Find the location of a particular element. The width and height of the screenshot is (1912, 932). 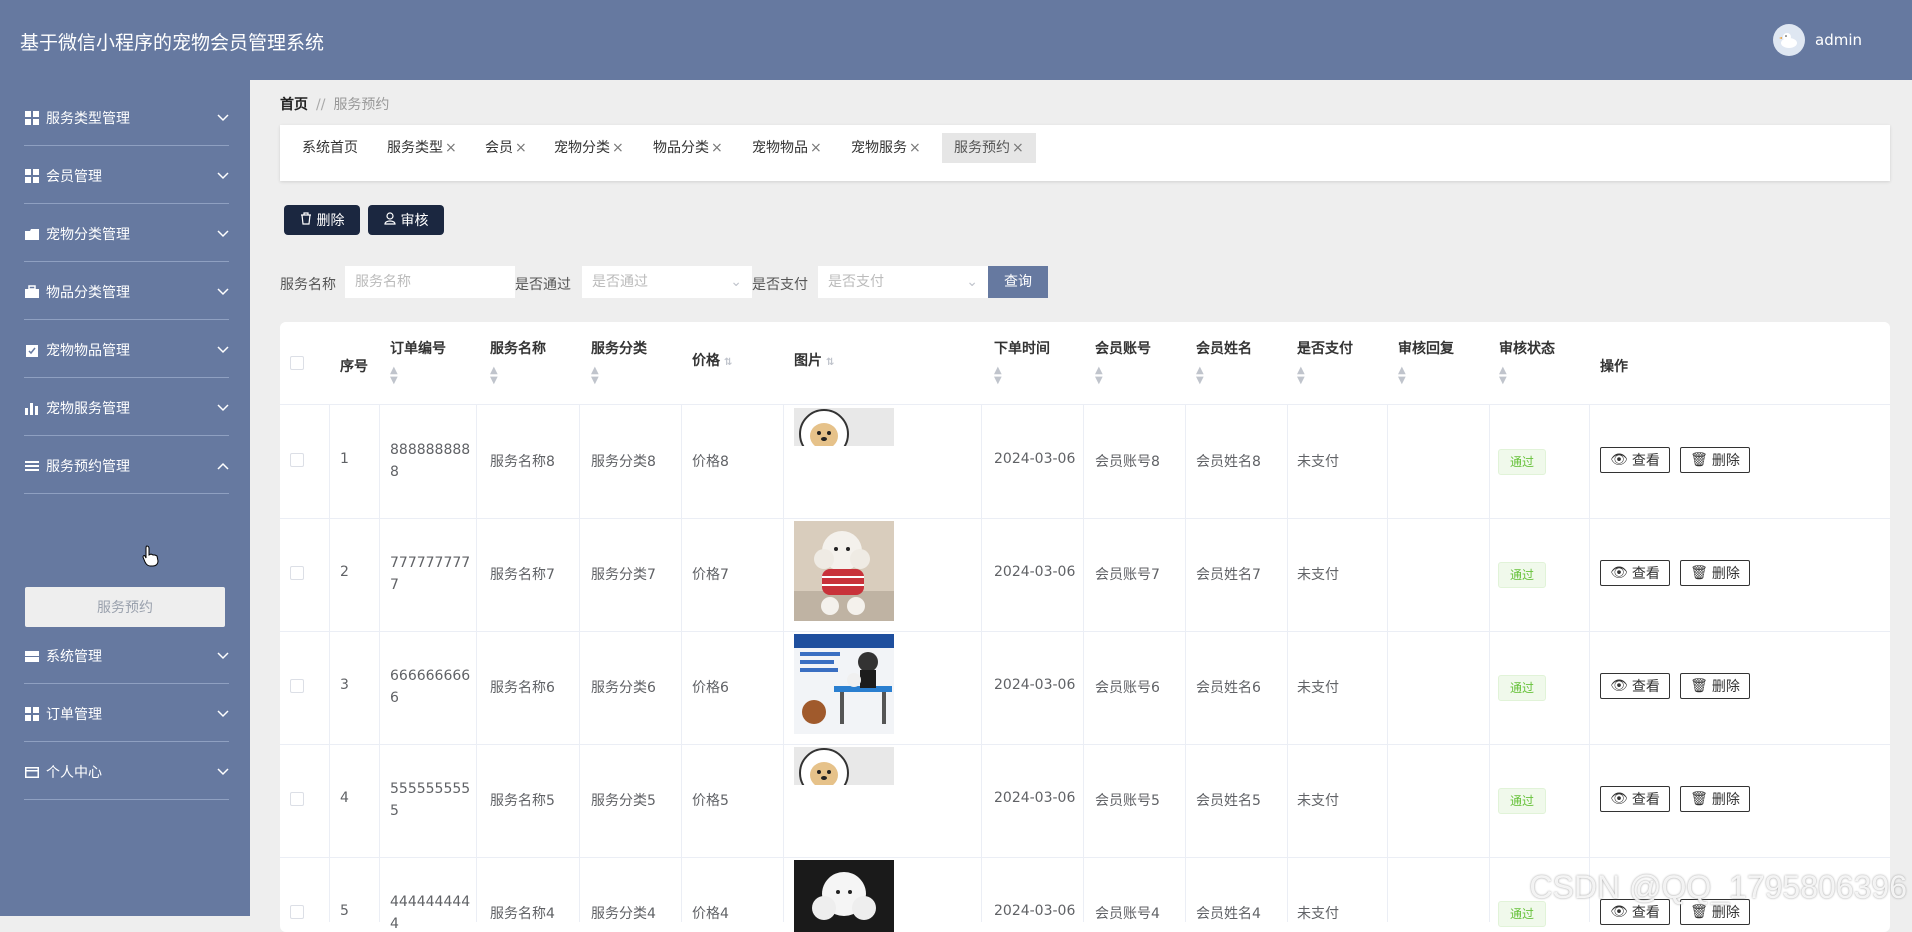

cell-member-name: 会员姓名8 is located at coordinates (1228, 462).